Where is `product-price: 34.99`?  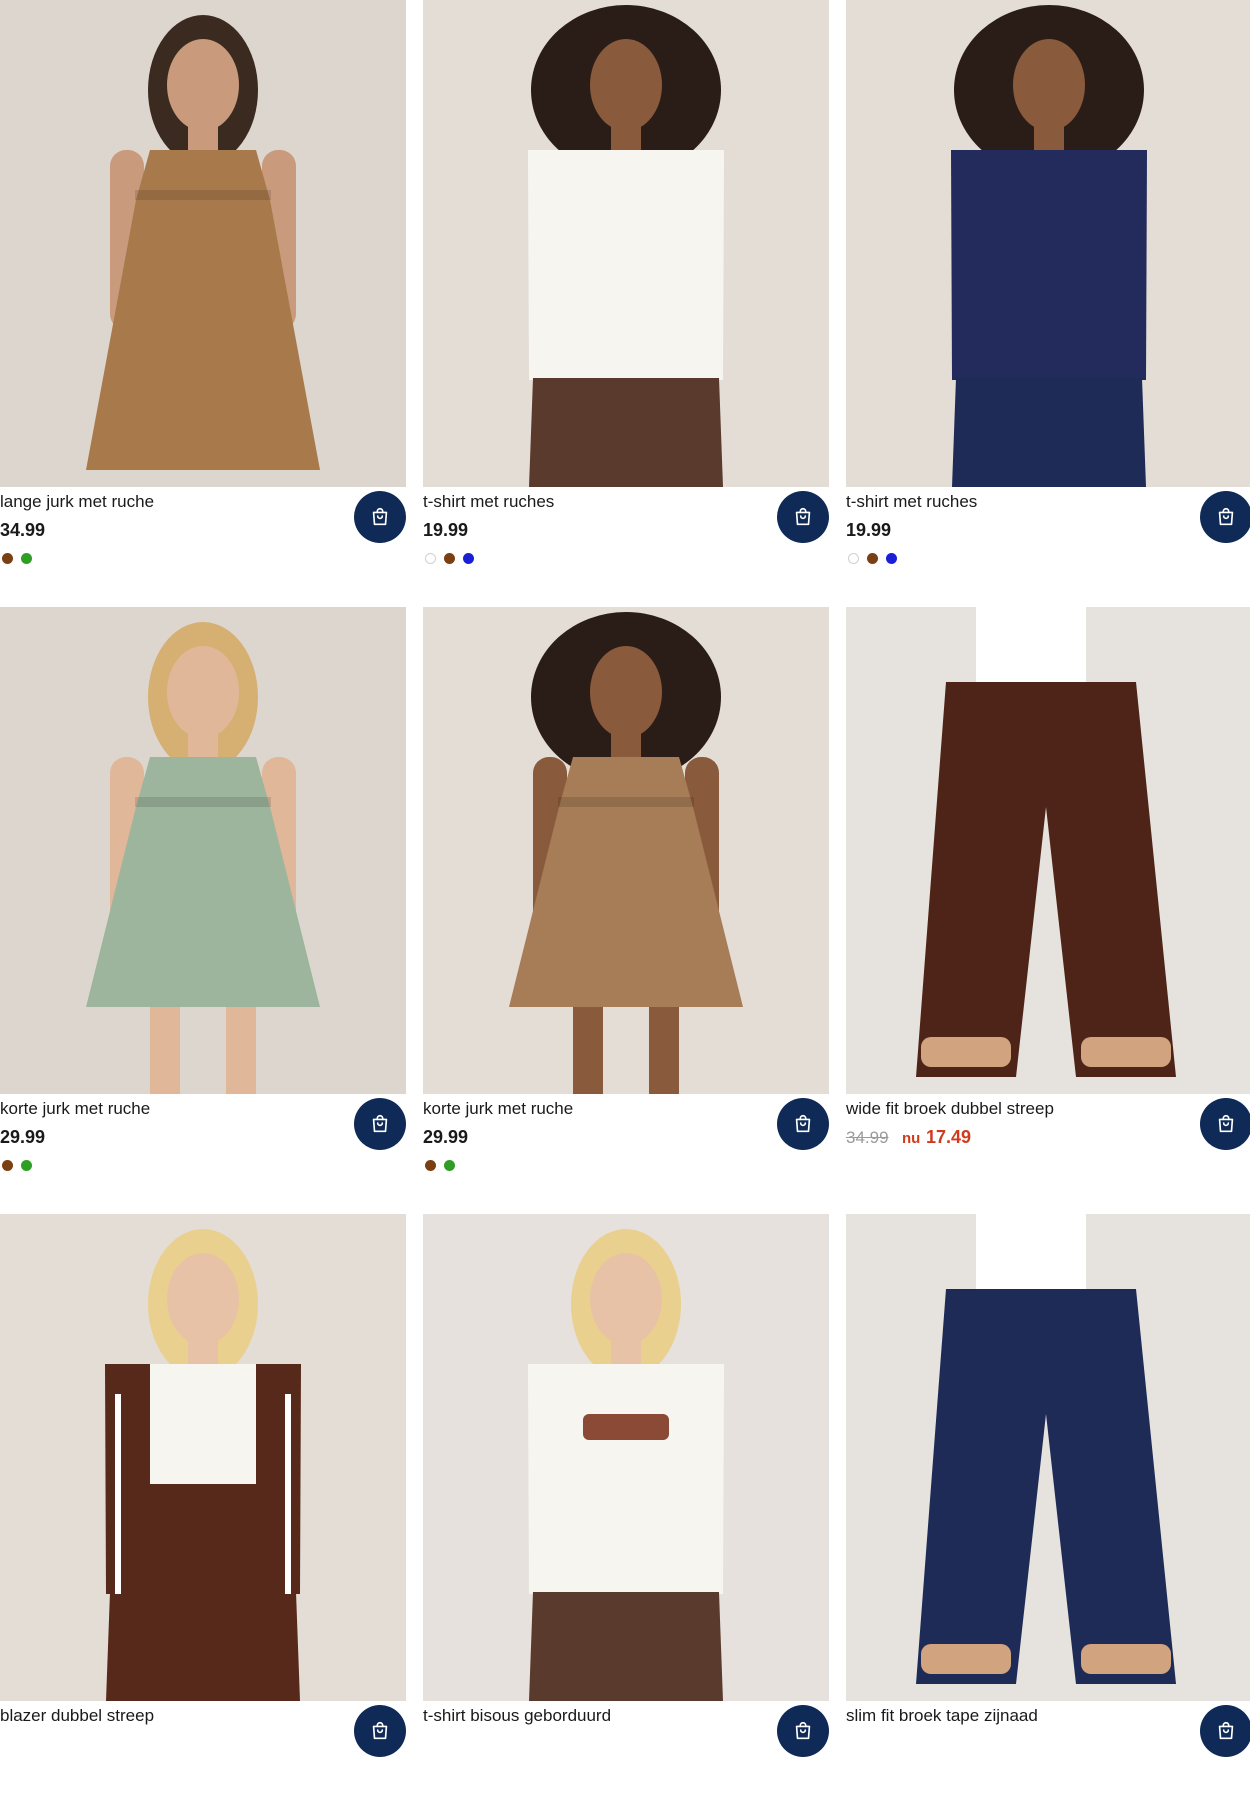
product-price: 34.99 is located at coordinates (23, 530).